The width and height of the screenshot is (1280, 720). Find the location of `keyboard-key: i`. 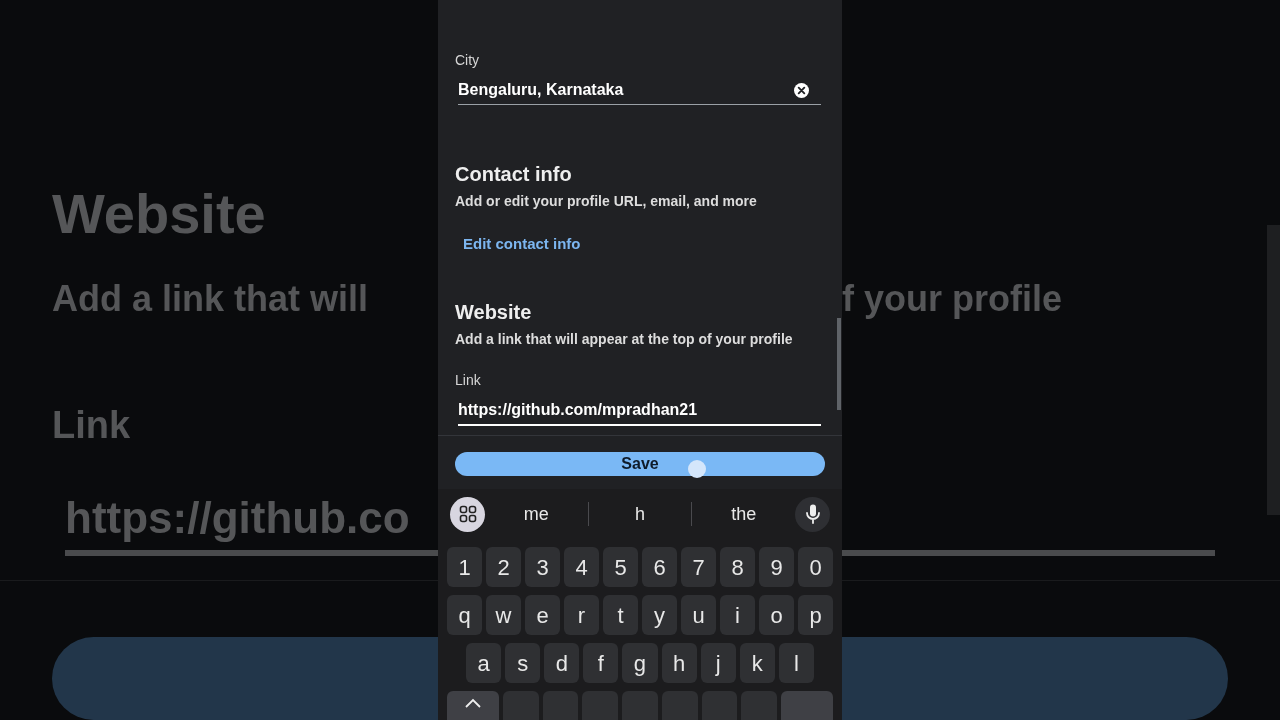

keyboard-key: i is located at coordinates (737, 615).